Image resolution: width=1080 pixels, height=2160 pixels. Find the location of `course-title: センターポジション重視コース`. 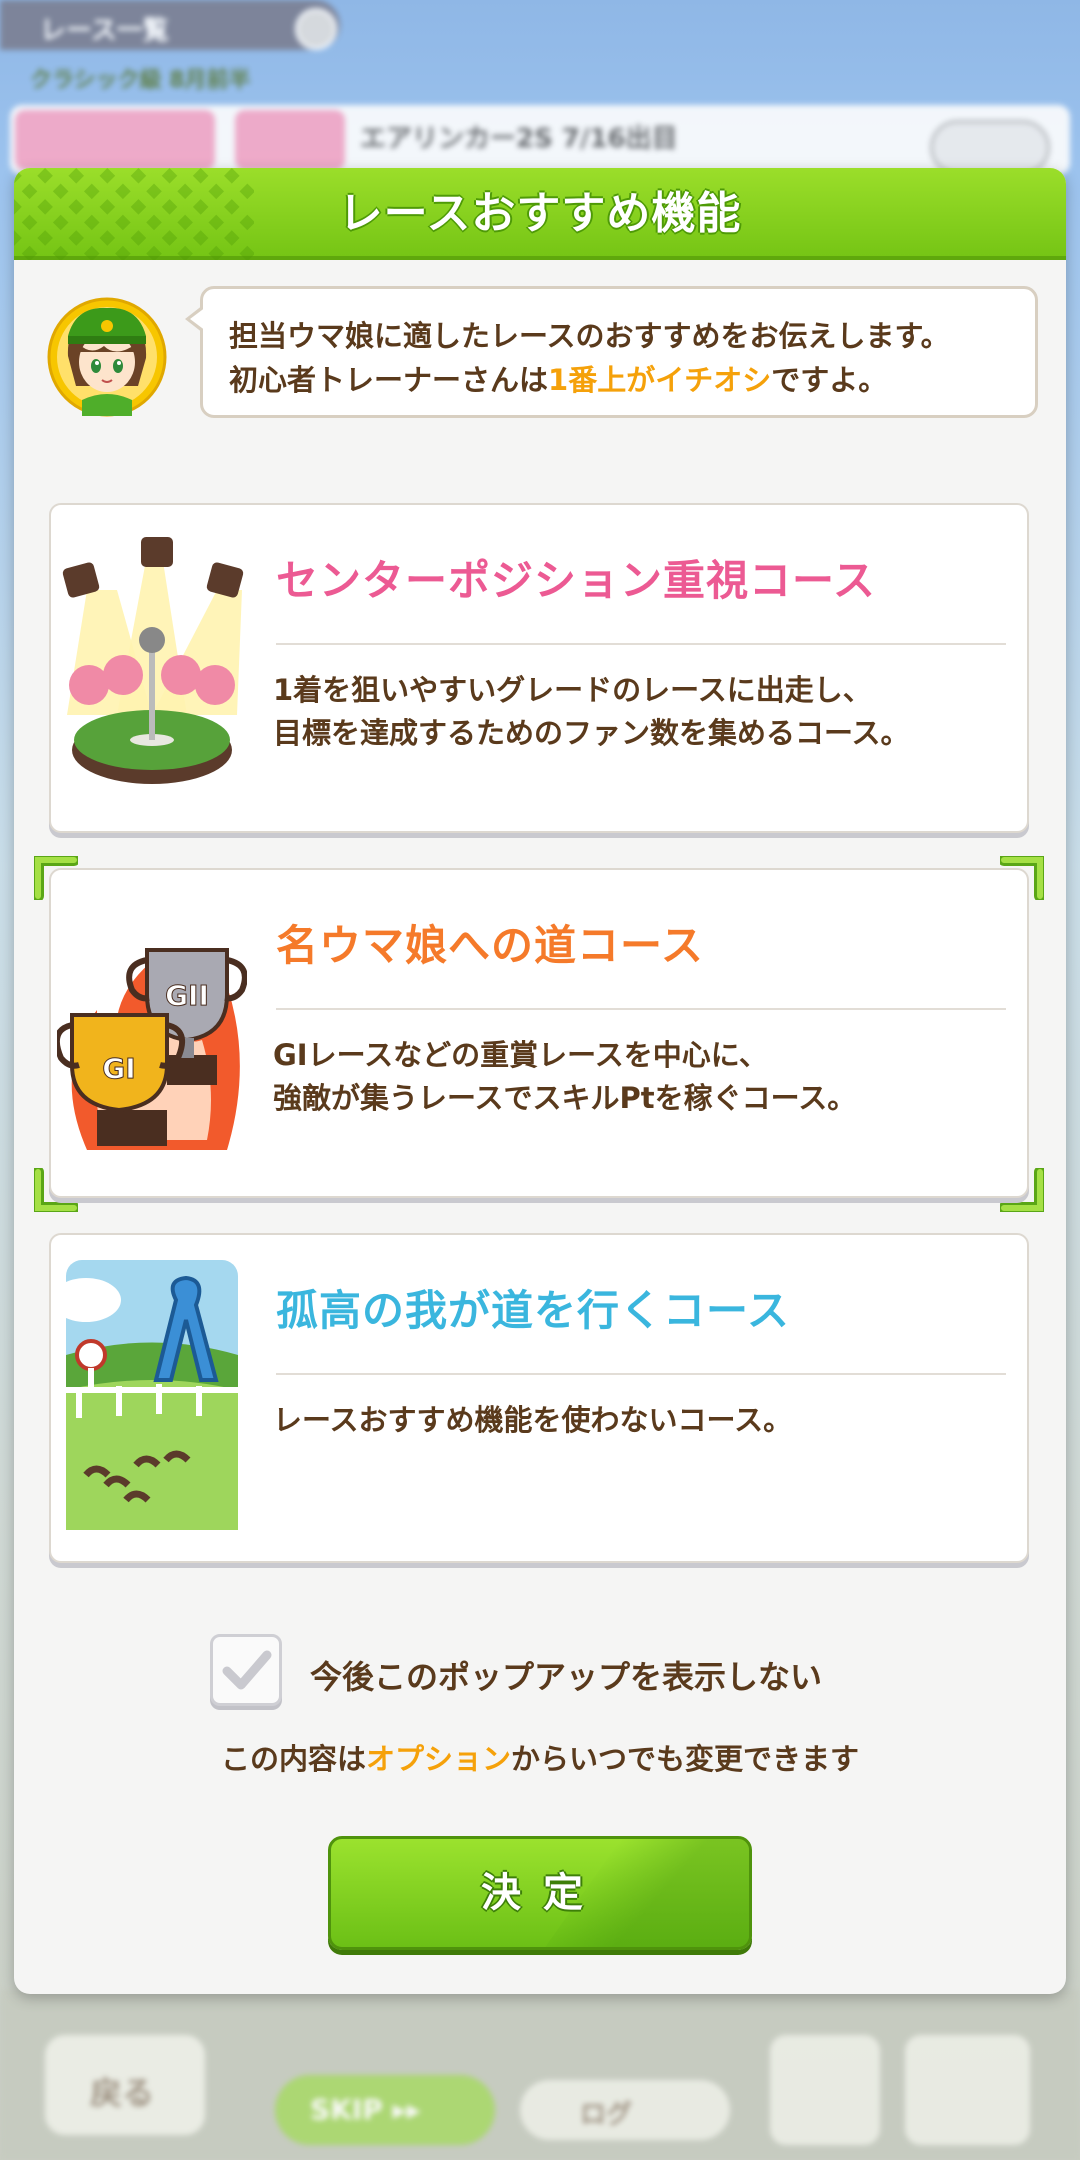

course-title: センターポジション重視コース is located at coordinates (576, 580).